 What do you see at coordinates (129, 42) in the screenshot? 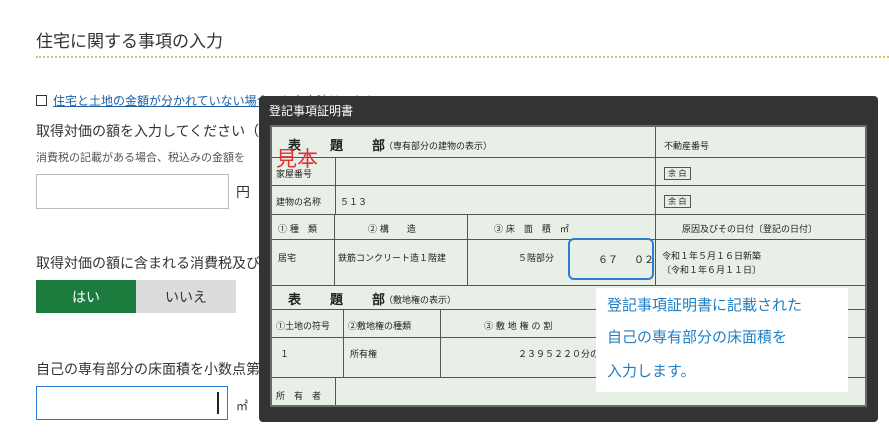
I see `page-title: 住宅に関する事項の入力` at bounding box center [129, 42].